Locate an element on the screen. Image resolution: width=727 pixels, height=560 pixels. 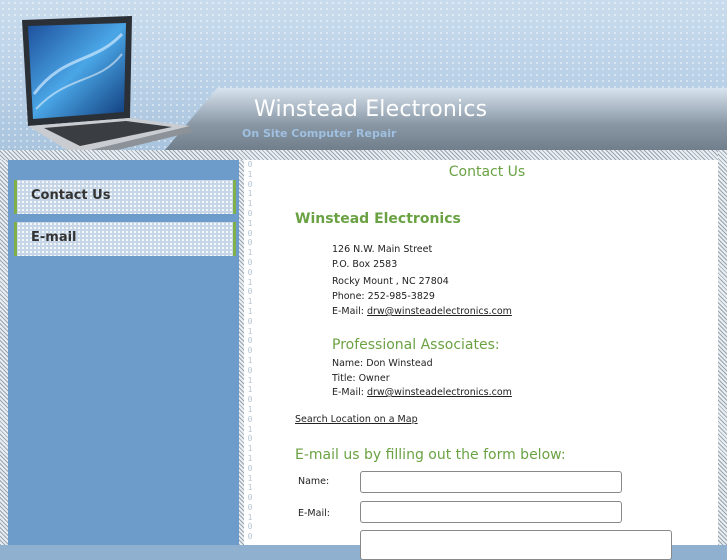
address-city: Rocky Mount , NC 27804 is located at coordinates (390, 281).